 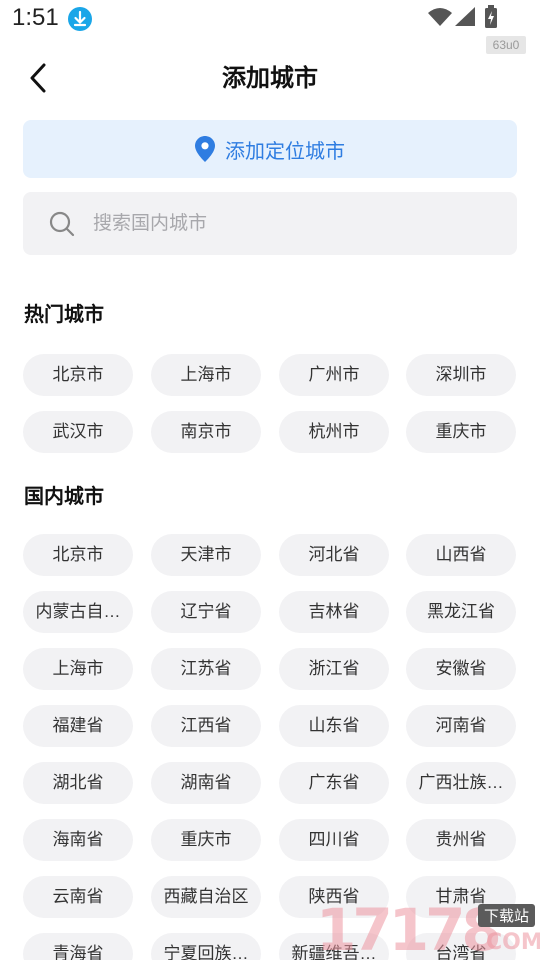 What do you see at coordinates (206, 555) in the screenshot?
I see `domestic-city-chip: 天津市` at bounding box center [206, 555].